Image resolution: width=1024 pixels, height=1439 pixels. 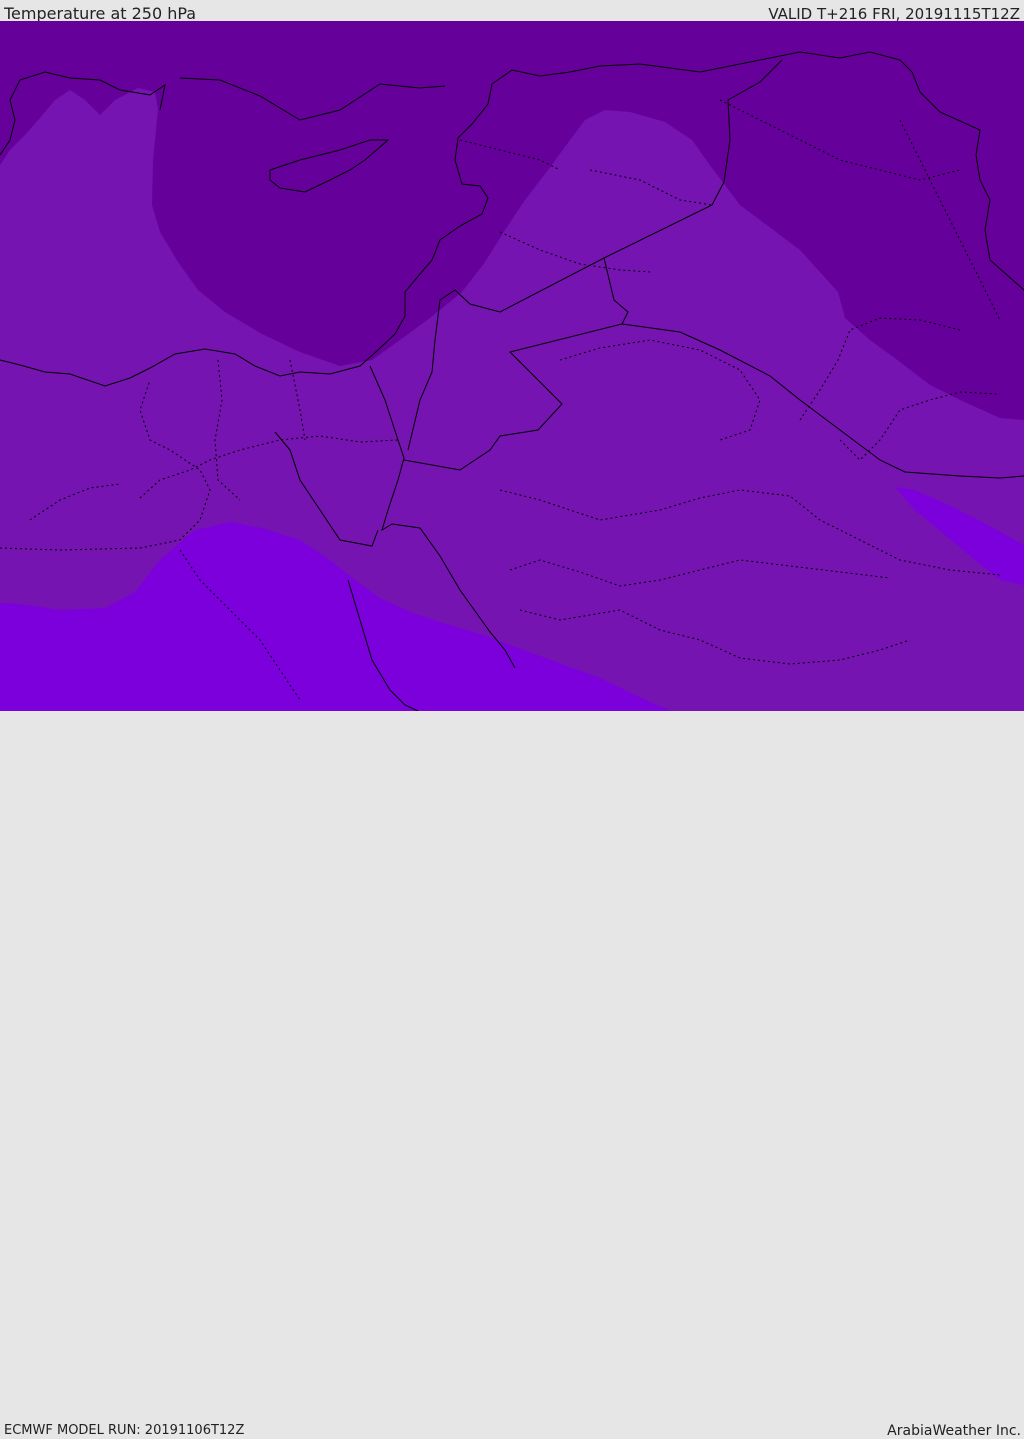 What do you see at coordinates (124, 1430) in the screenshot?
I see `model-run-label: ECMWF MODEL RUN: 20191106T12Z` at bounding box center [124, 1430].